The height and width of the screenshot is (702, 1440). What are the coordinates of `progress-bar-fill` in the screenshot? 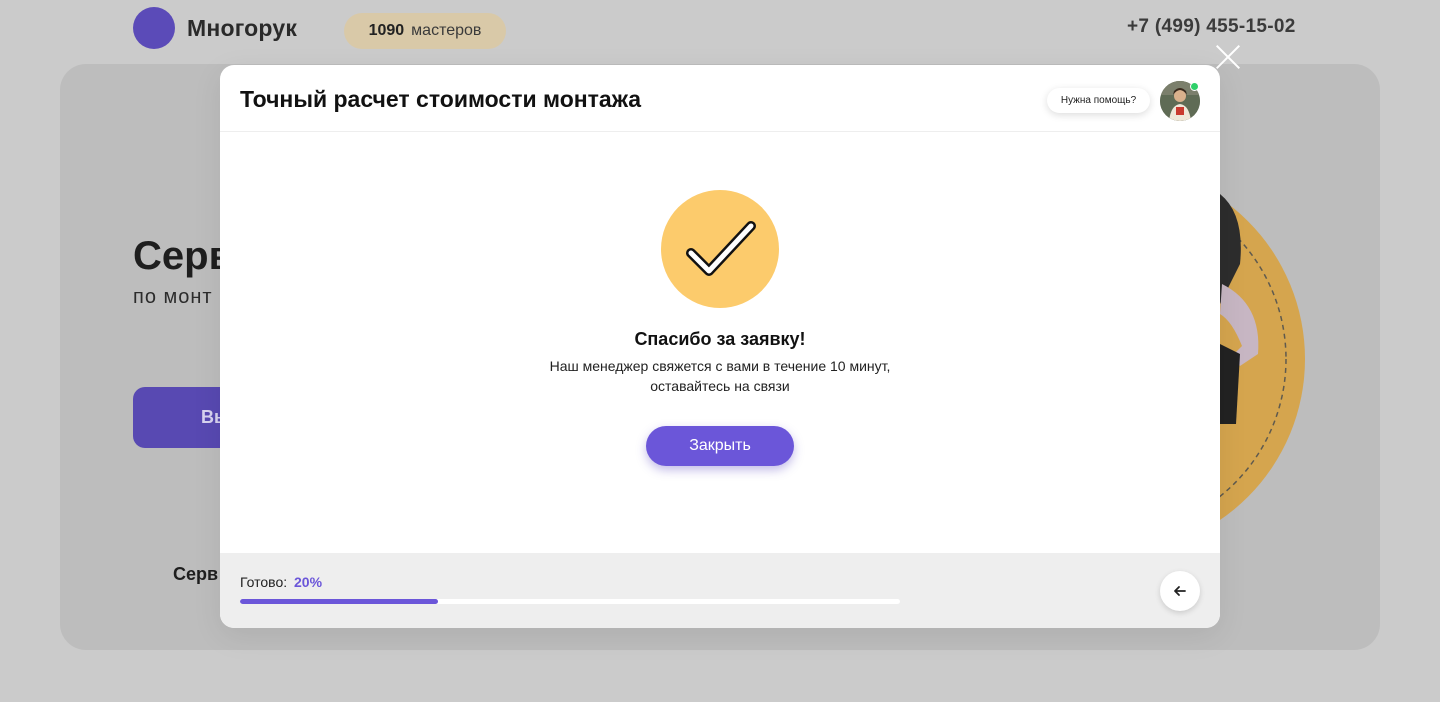 It's located at (339, 601).